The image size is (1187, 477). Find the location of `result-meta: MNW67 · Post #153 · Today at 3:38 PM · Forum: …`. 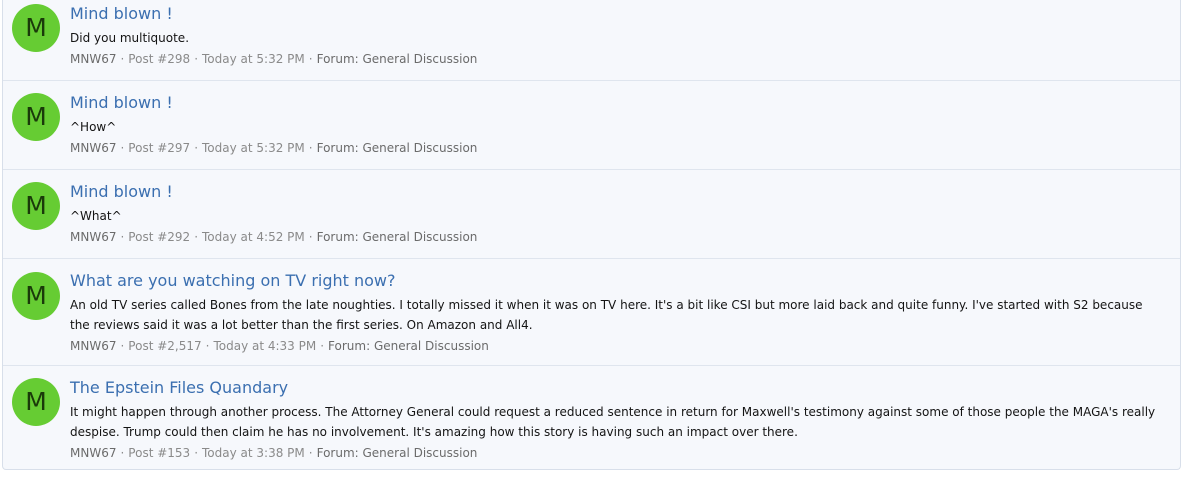

result-meta: MNW67 · Post #153 · Today at 3:38 PM · Forum: … is located at coordinates (615, 453).